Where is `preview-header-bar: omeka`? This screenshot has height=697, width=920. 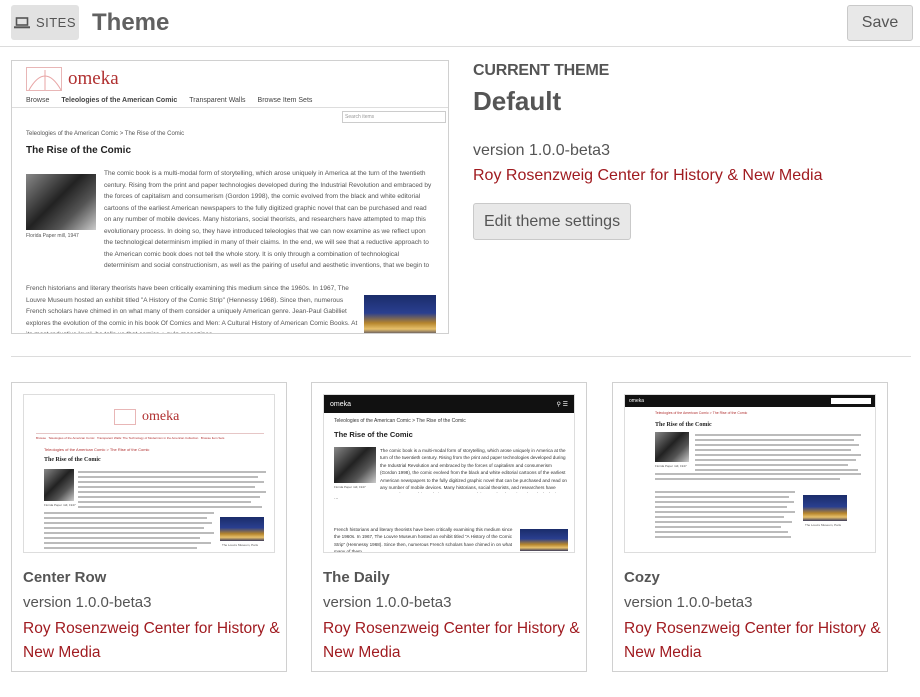
preview-header-bar: omeka is located at coordinates (750, 401).